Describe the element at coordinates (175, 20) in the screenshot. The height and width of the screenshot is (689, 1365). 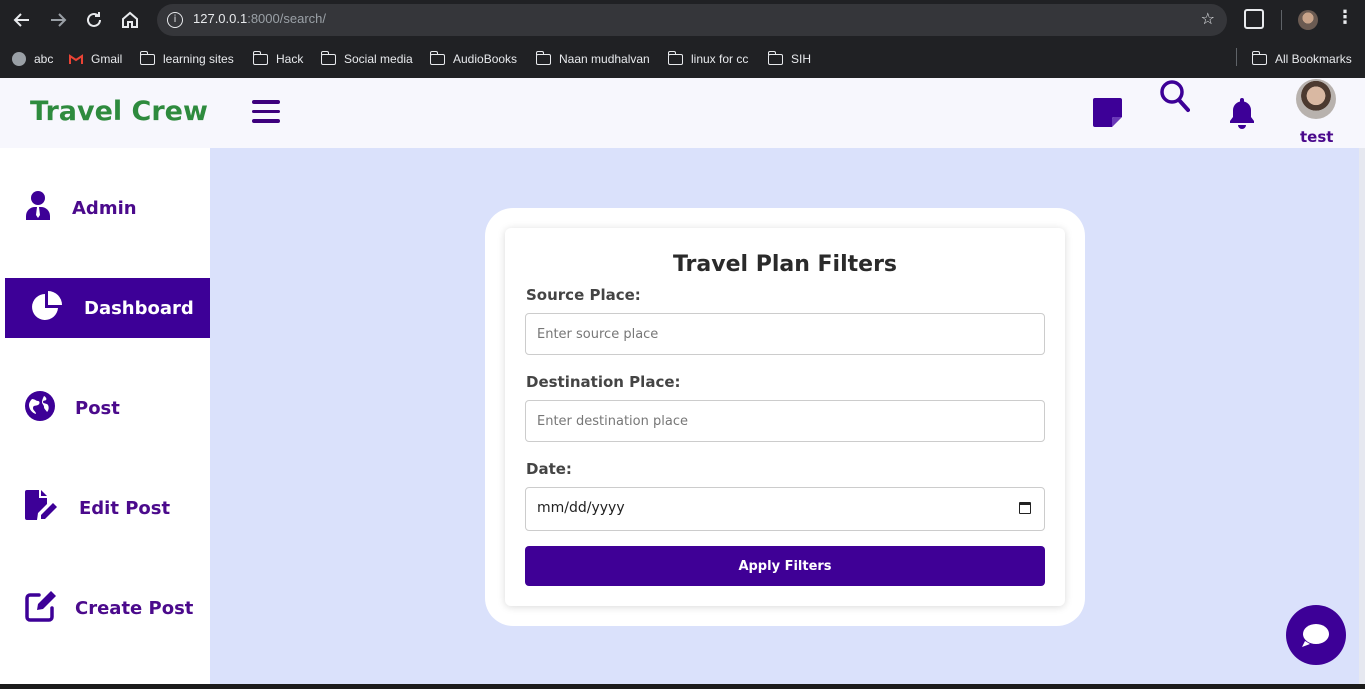
I see `site-info-icon: i` at that location.